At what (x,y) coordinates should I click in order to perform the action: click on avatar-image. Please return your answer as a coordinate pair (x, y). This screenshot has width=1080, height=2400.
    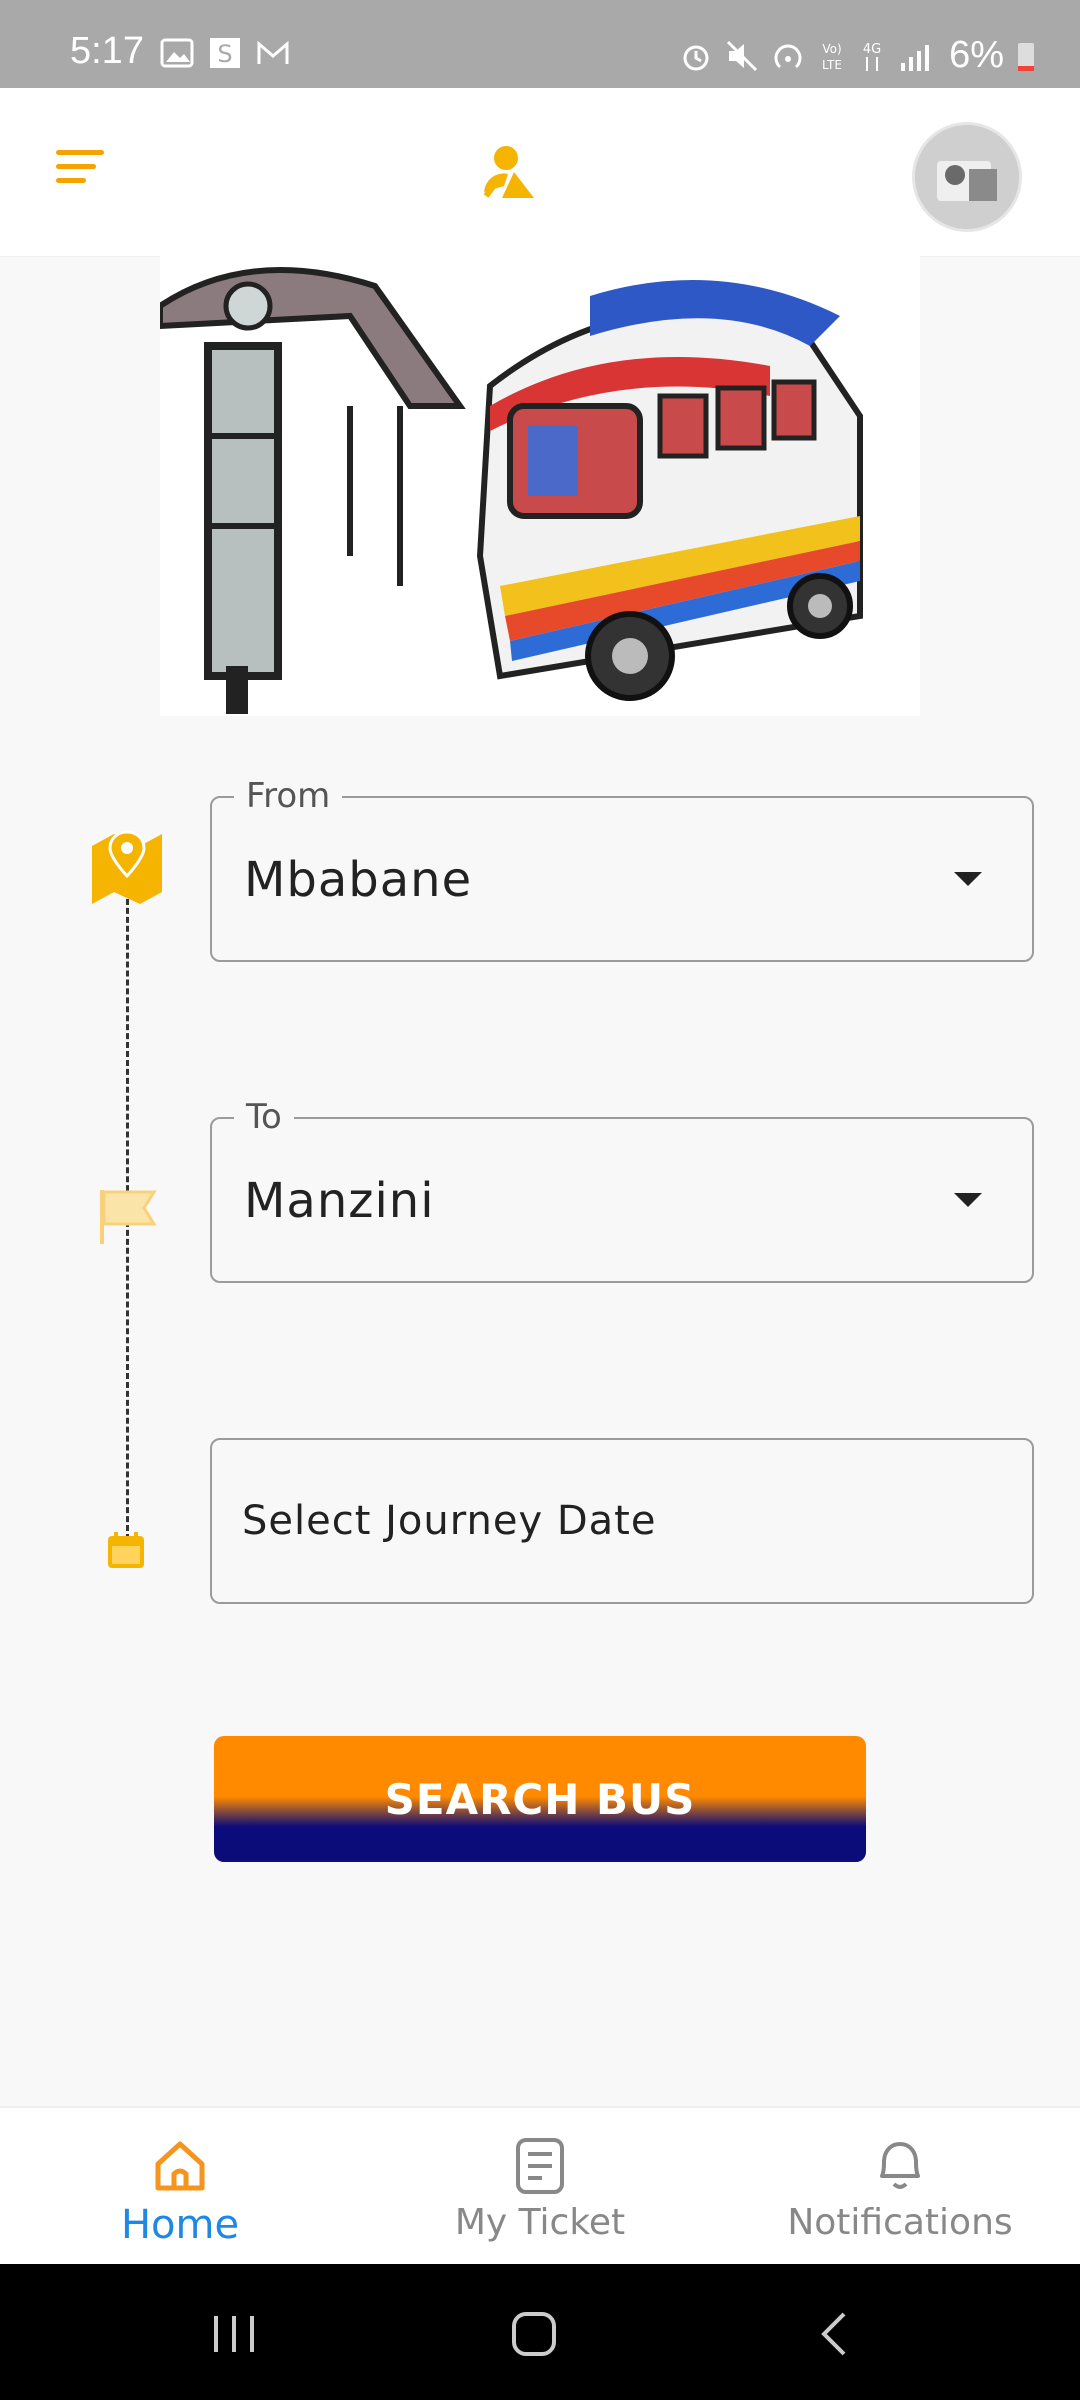
    Looking at the image, I should click on (967, 177).